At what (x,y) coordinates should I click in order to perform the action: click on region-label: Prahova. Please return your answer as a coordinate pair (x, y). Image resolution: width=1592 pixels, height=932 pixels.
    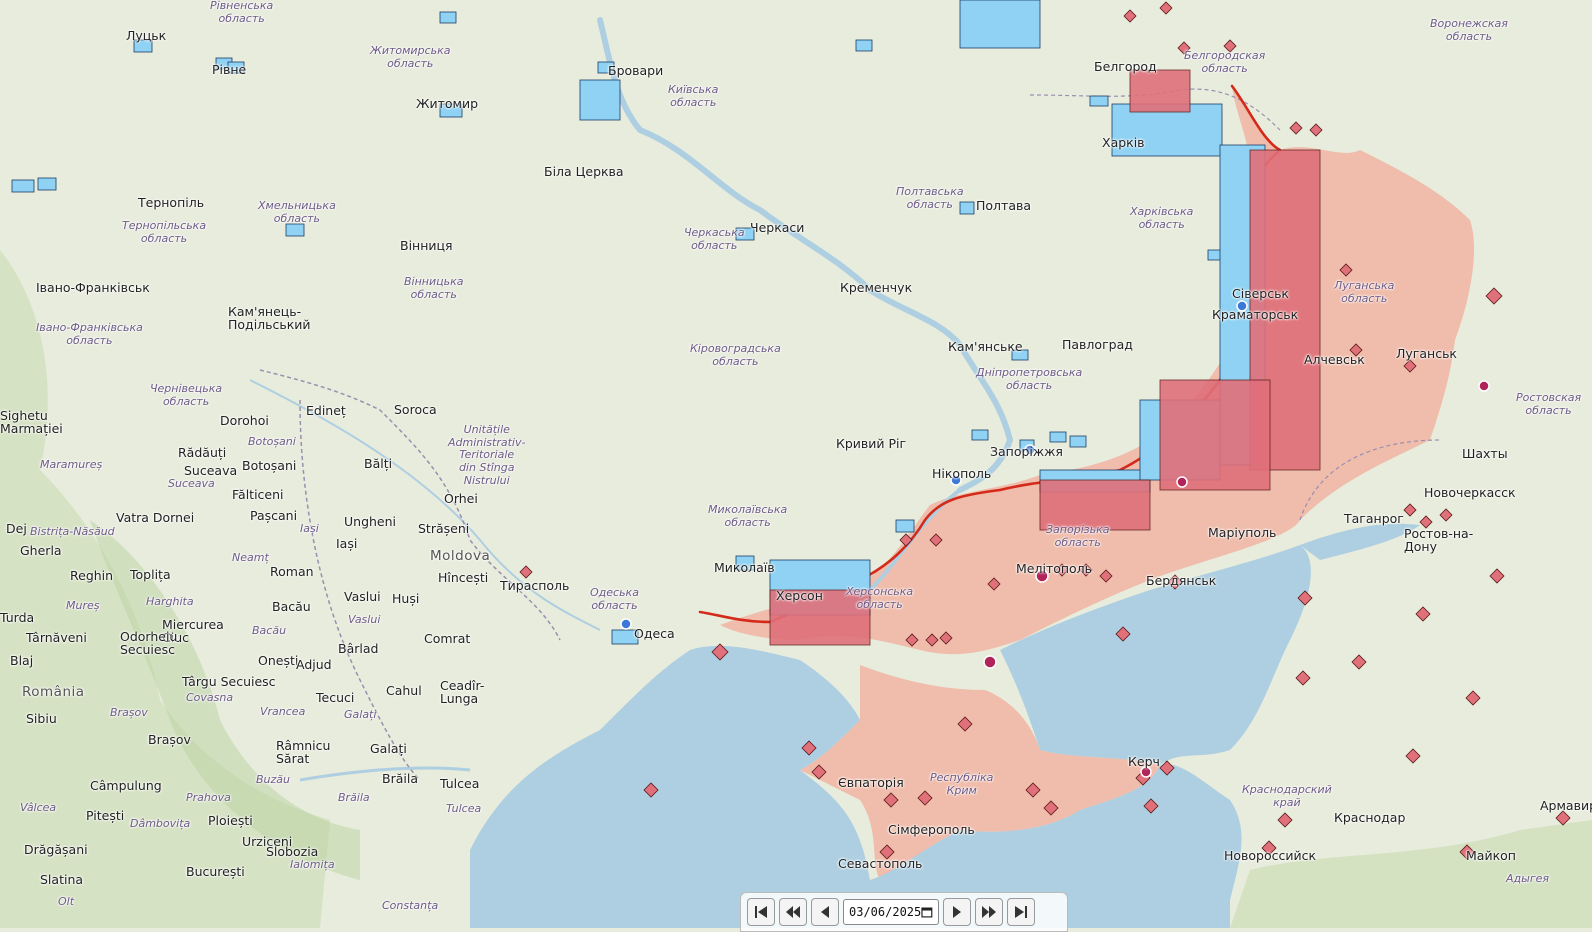
    Looking at the image, I should click on (208, 797).